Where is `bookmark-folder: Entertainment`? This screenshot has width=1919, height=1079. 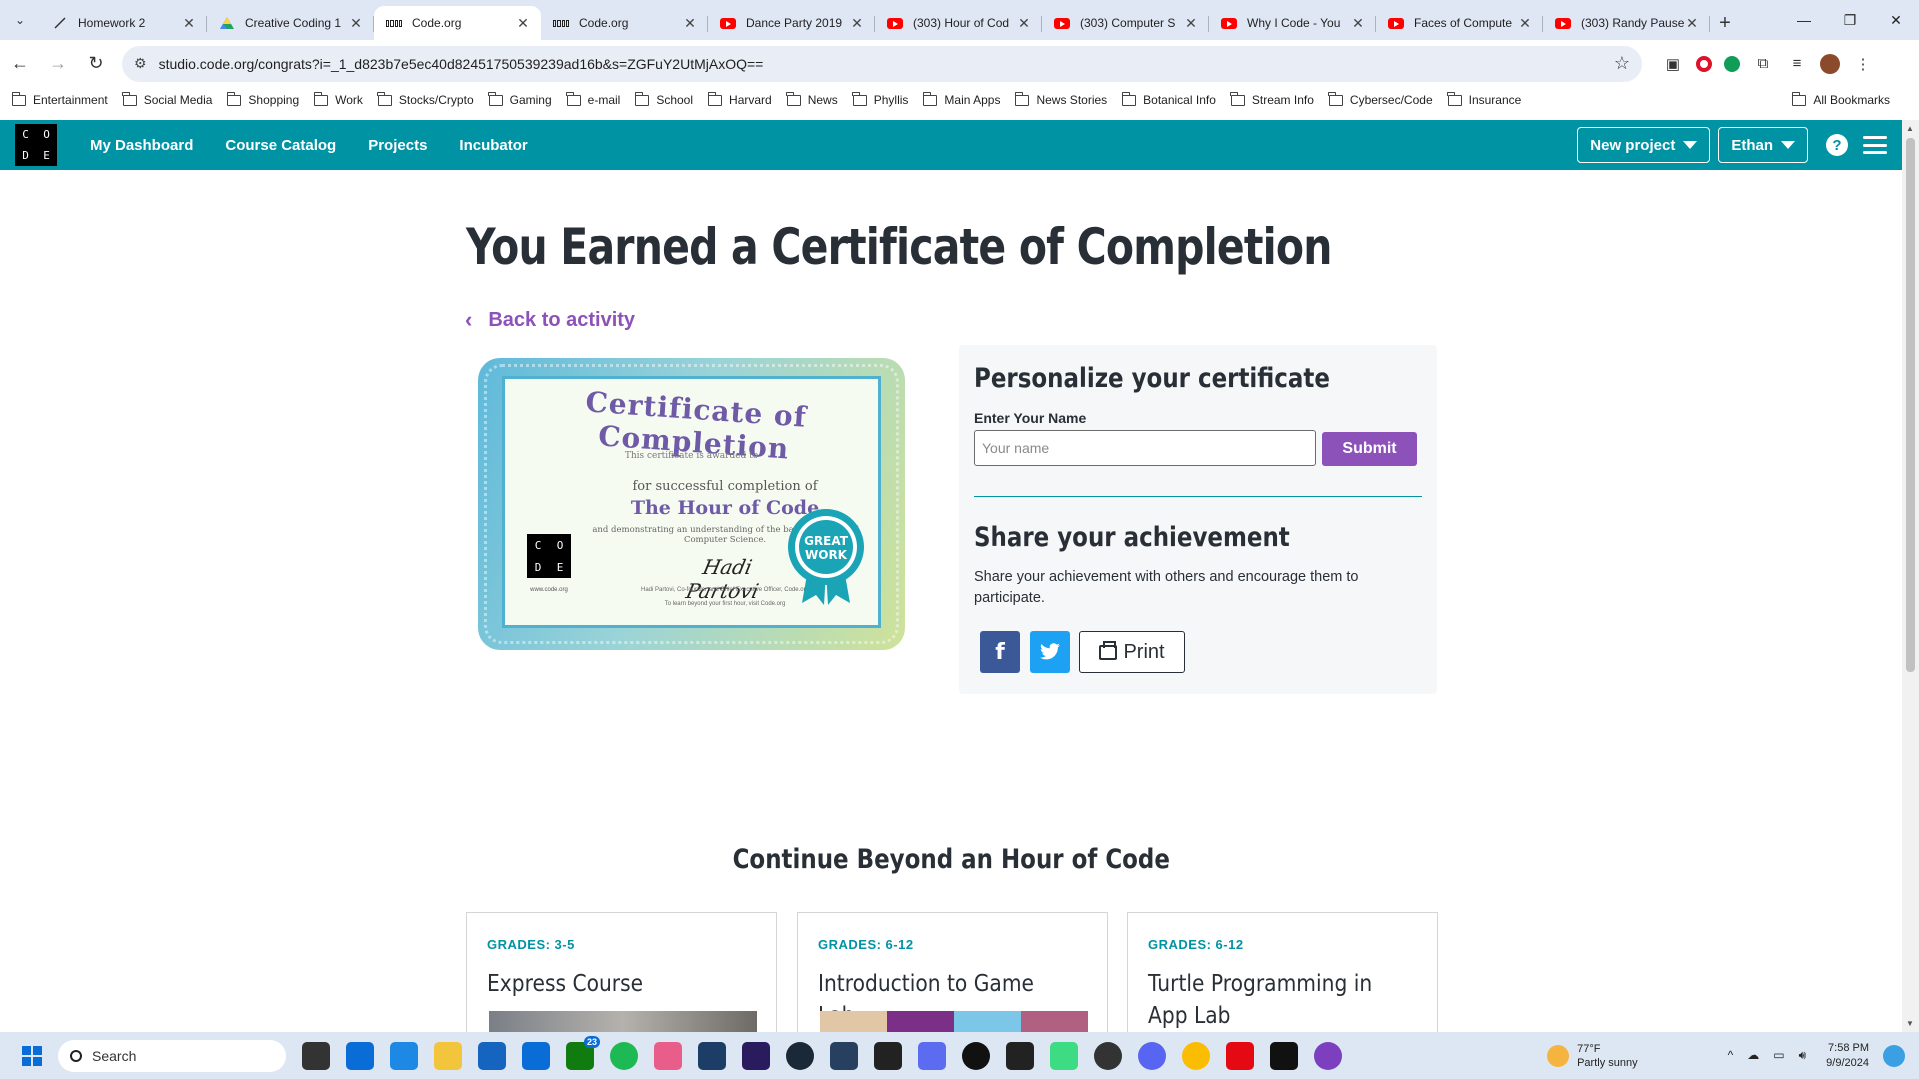
bookmark-folder: Entertainment is located at coordinates (59, 99).